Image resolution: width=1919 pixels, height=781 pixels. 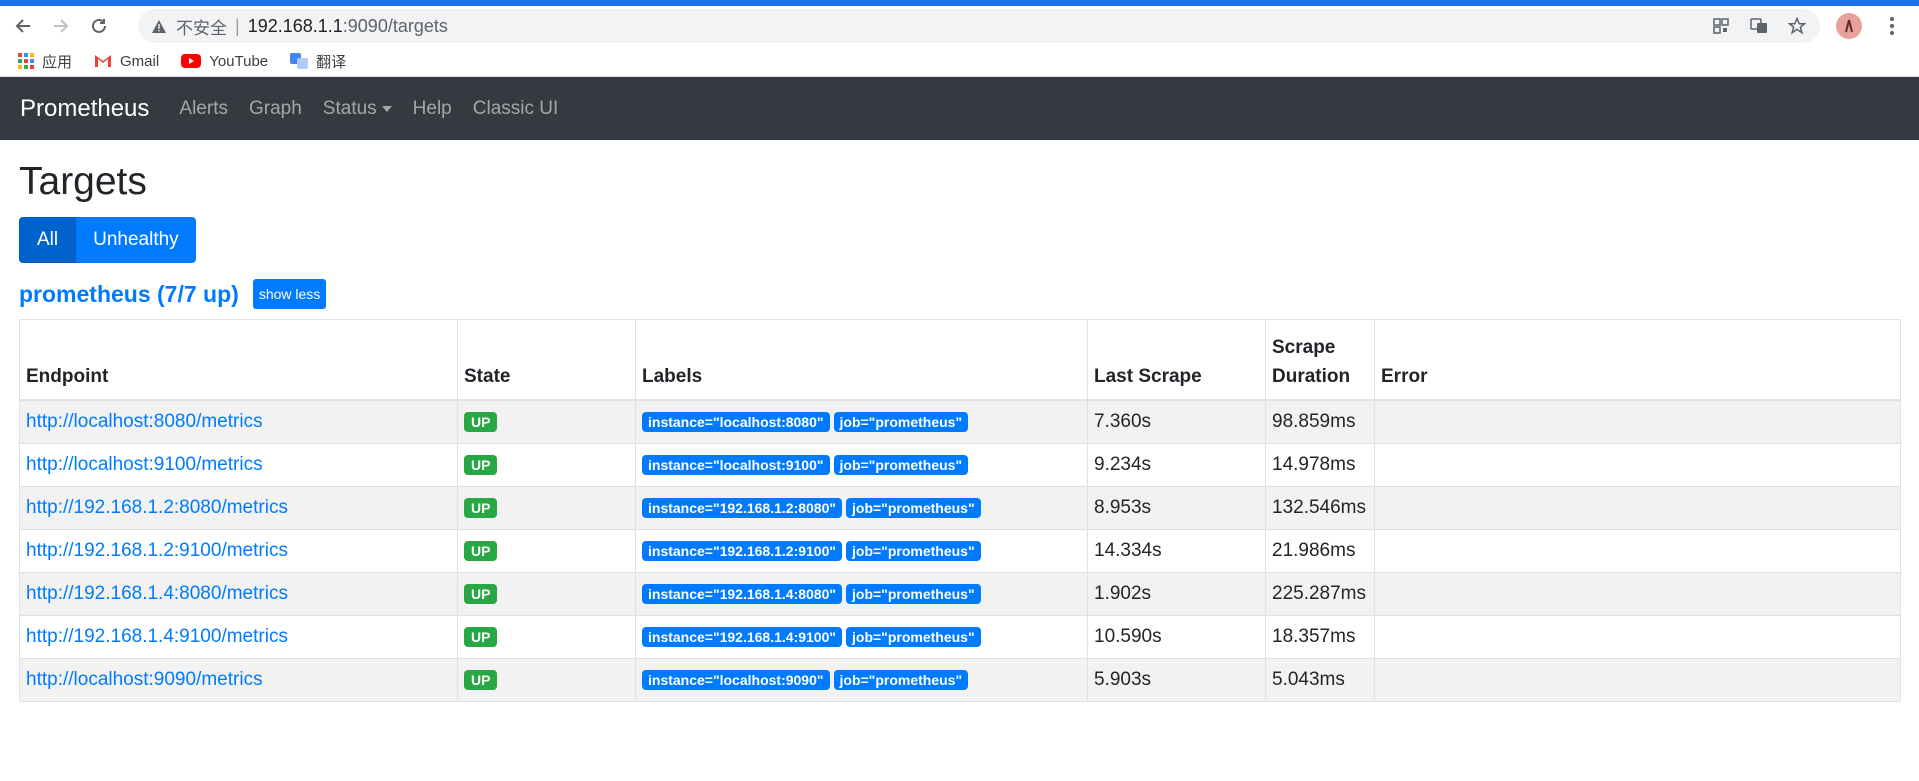 I want to click on filter-all-button: All, so click(x=48, y=240).